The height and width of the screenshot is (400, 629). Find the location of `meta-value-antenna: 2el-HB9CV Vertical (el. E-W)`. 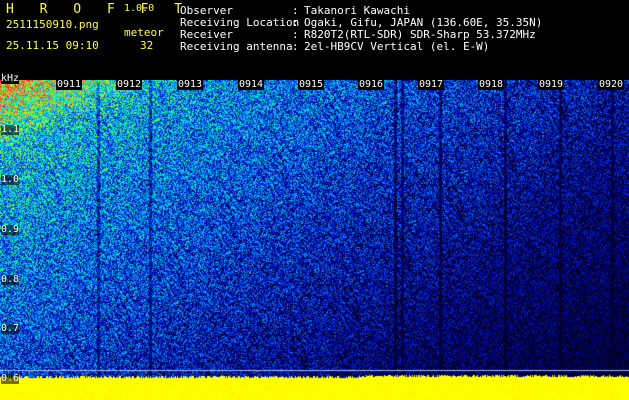

meta-value-antenna: 2el-HB9CV Vertical (el. E-W) is located at coordinates (397, 46).